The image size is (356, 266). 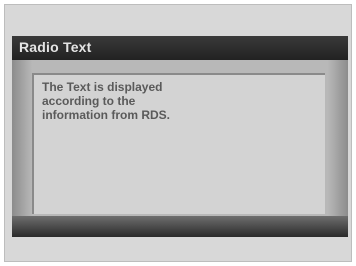 I want to click on title-bar: Radio Text, so click(x=180, y=48).